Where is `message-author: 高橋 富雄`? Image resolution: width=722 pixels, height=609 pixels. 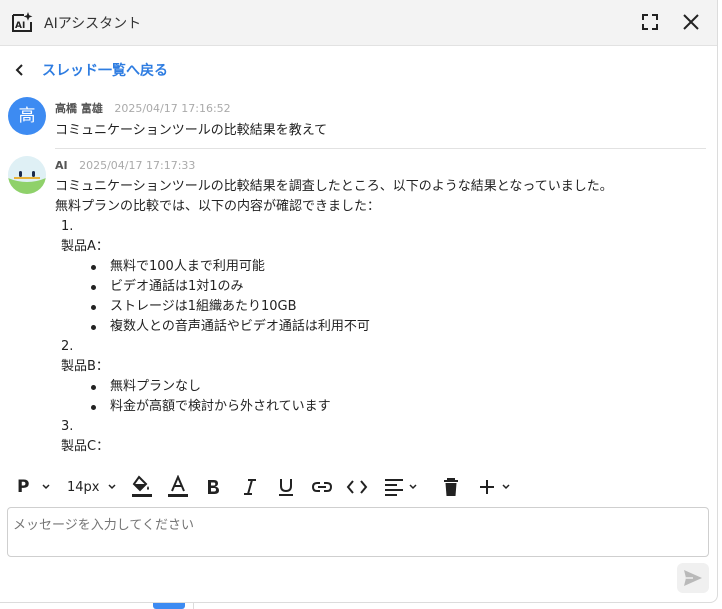
message-author: 高橋 富雄 is located at coordinates (79, 108).